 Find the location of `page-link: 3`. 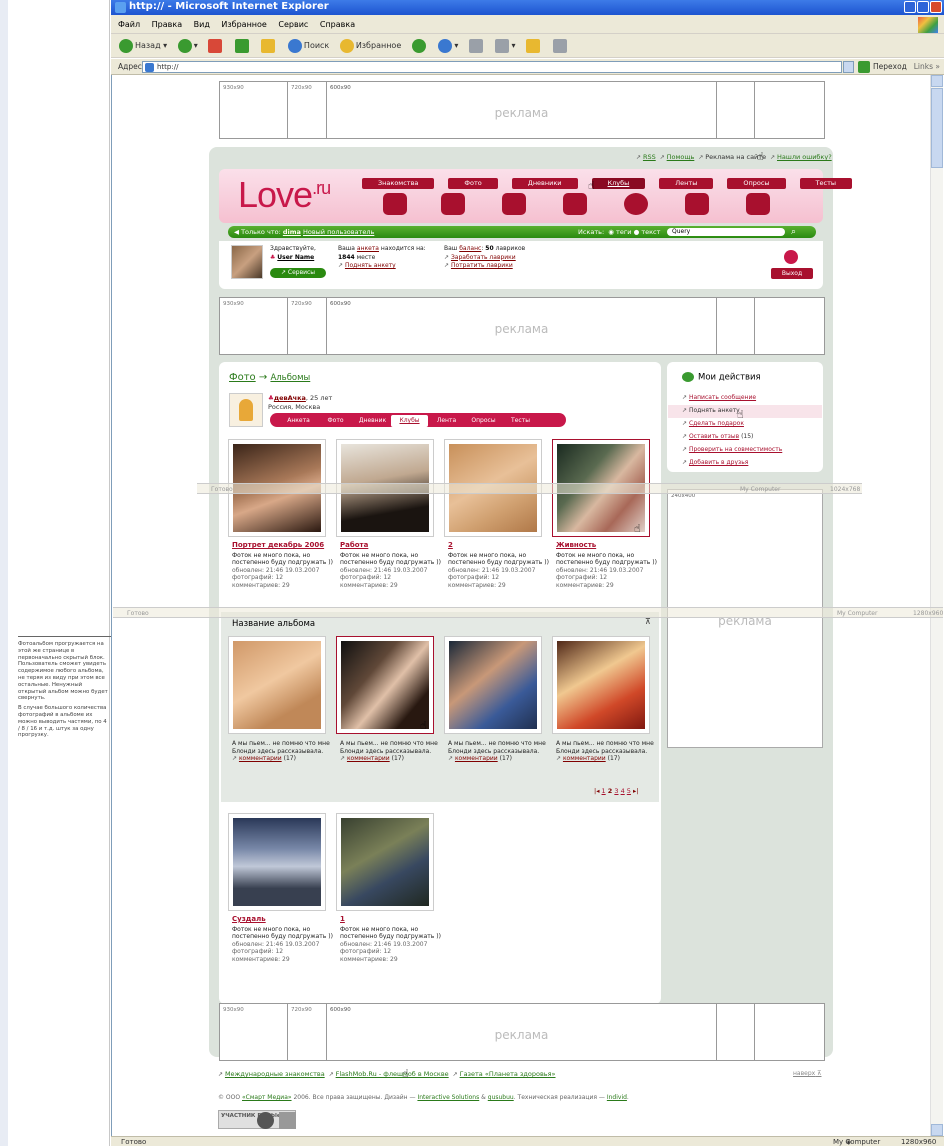

page-link: 3 is located at coordinates (616, 791).